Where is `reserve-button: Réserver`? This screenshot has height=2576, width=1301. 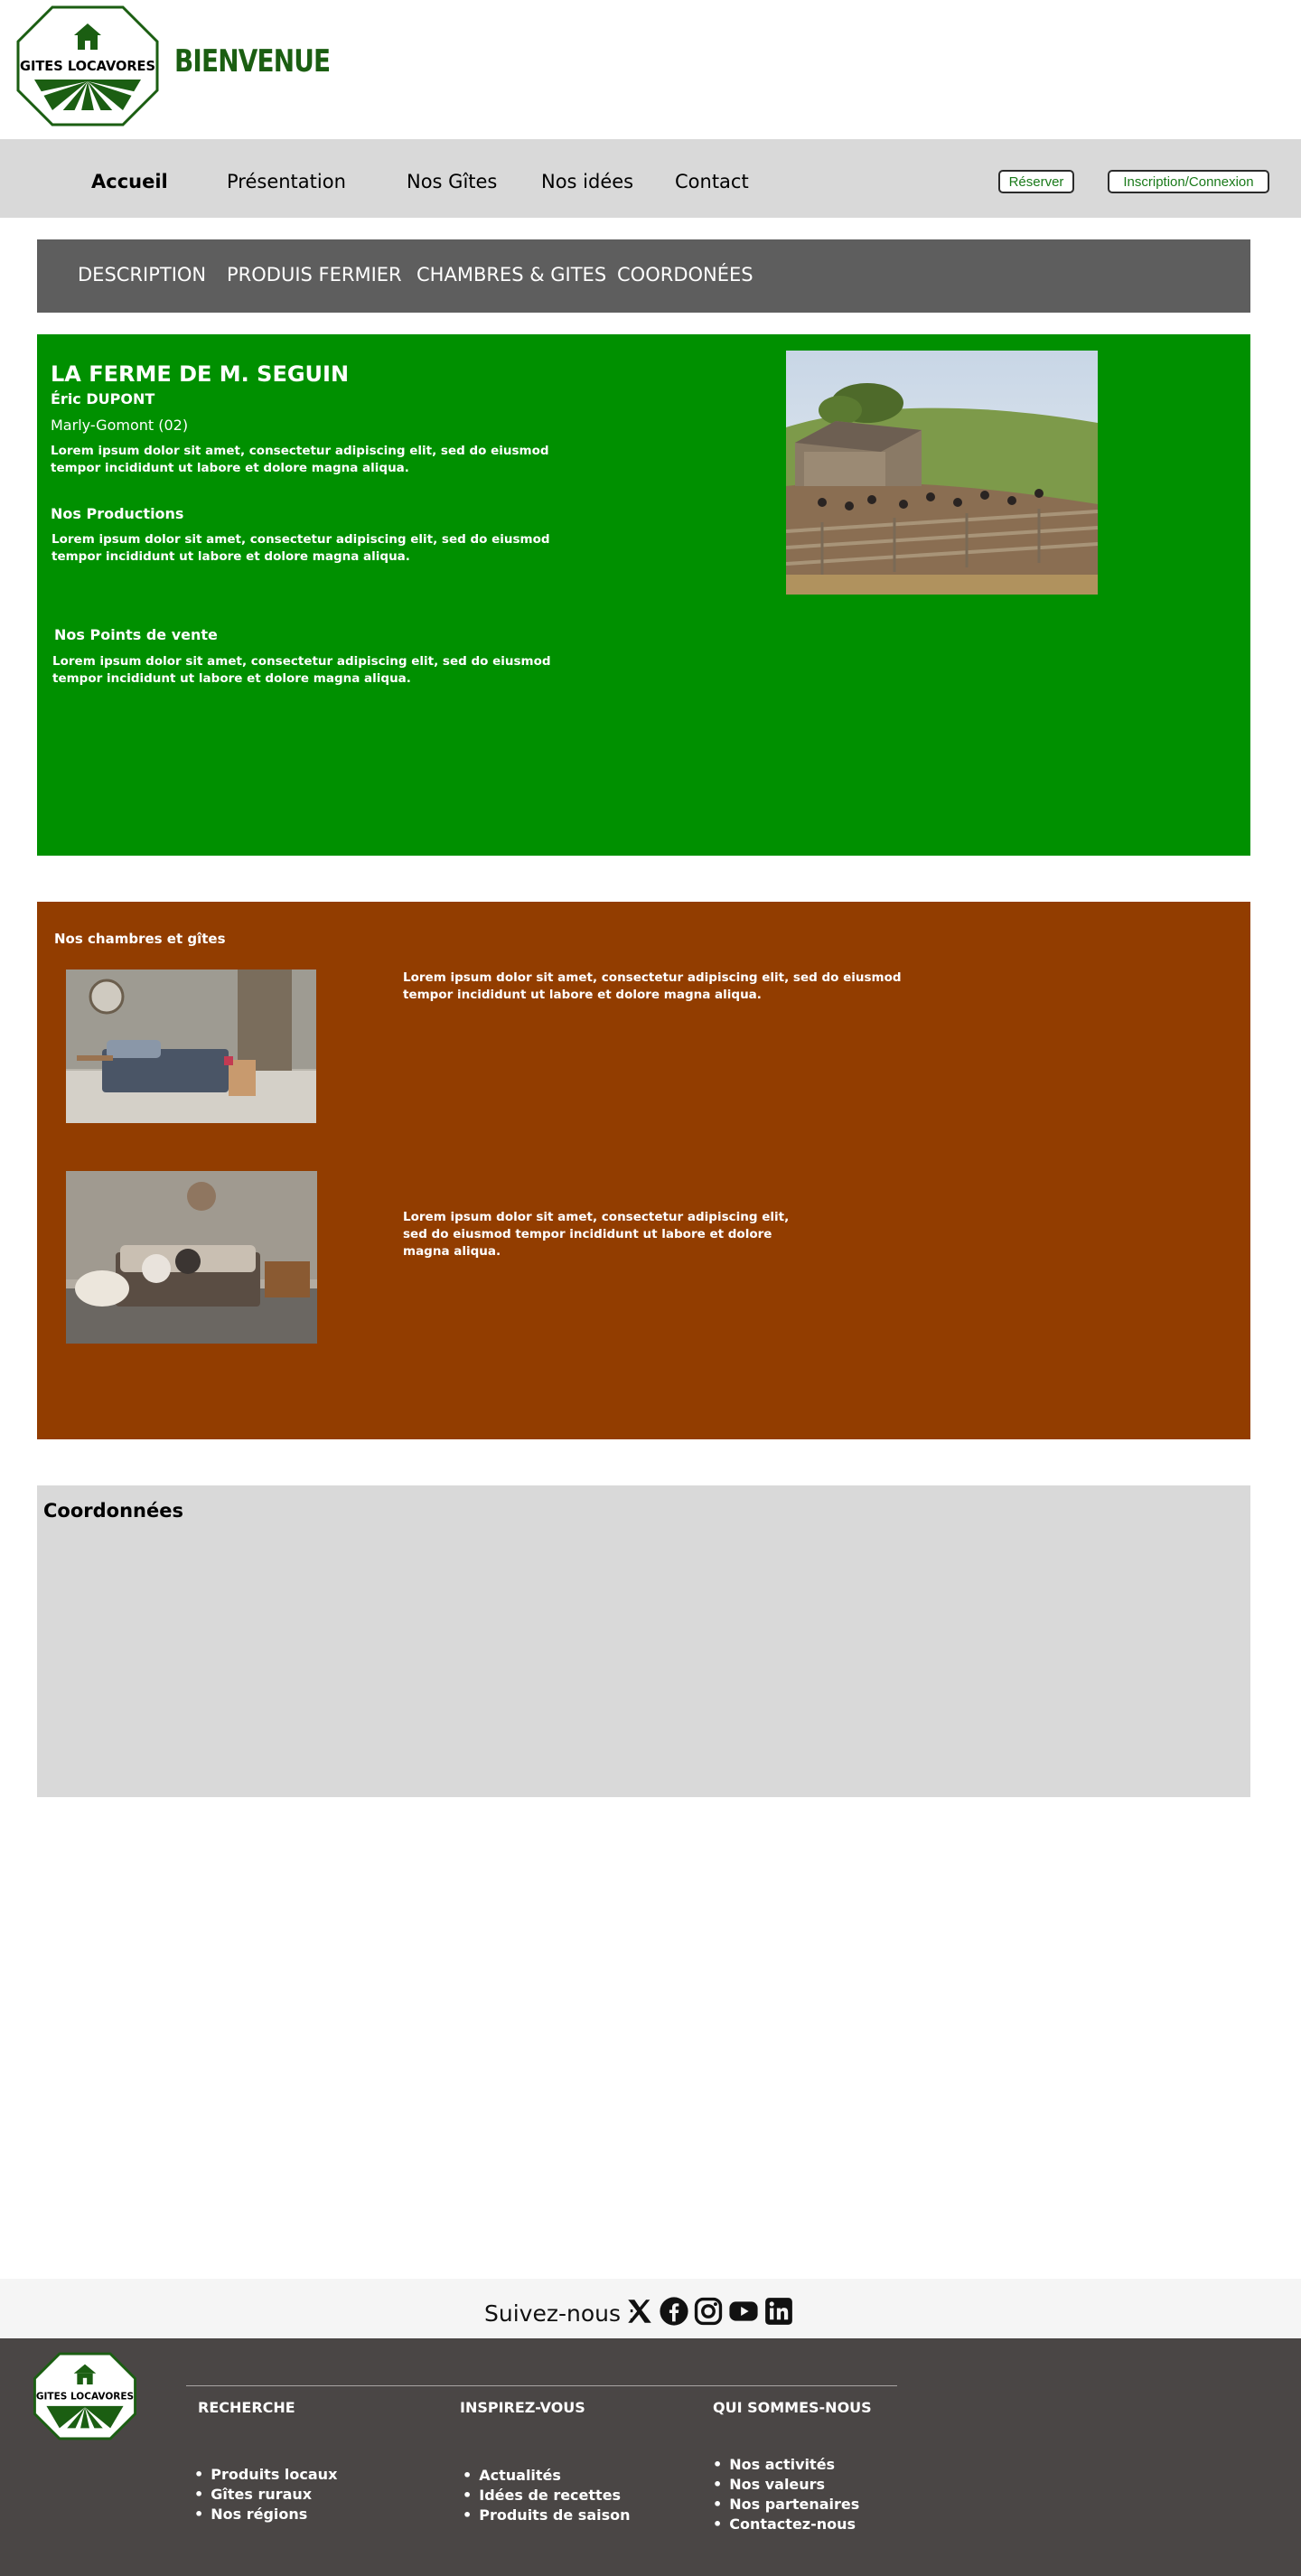 reserve-button: Réserver is located at coordinates (1036, 181).